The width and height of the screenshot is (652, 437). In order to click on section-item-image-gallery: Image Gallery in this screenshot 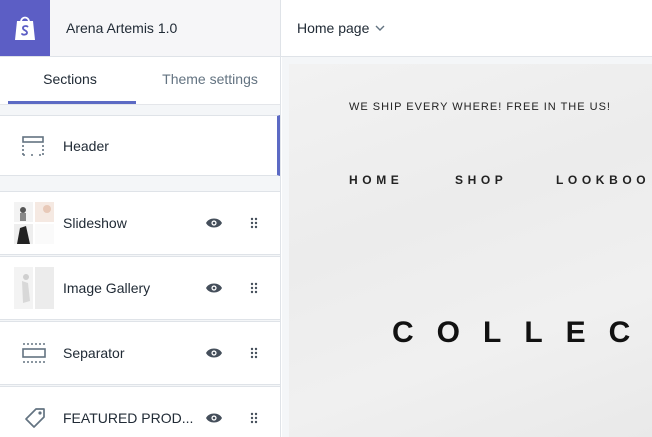, I will do `click(140, 288)`.